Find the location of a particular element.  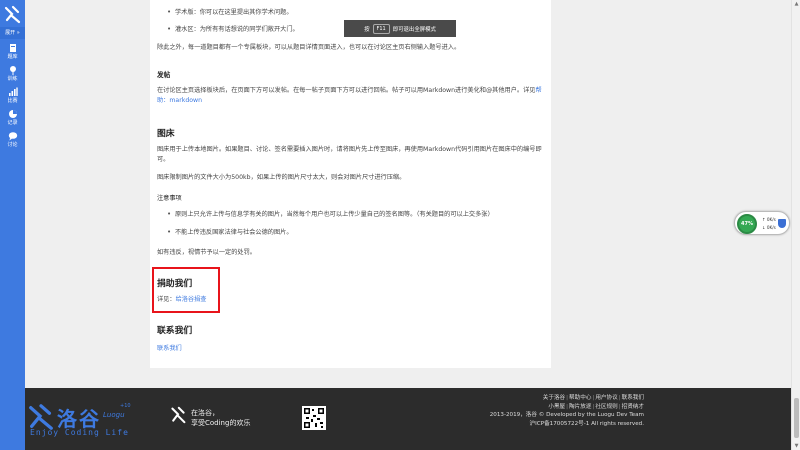

fullscreen-toast: 按 F11 即可退出全屏模式 is located at coordinates (400, 28).